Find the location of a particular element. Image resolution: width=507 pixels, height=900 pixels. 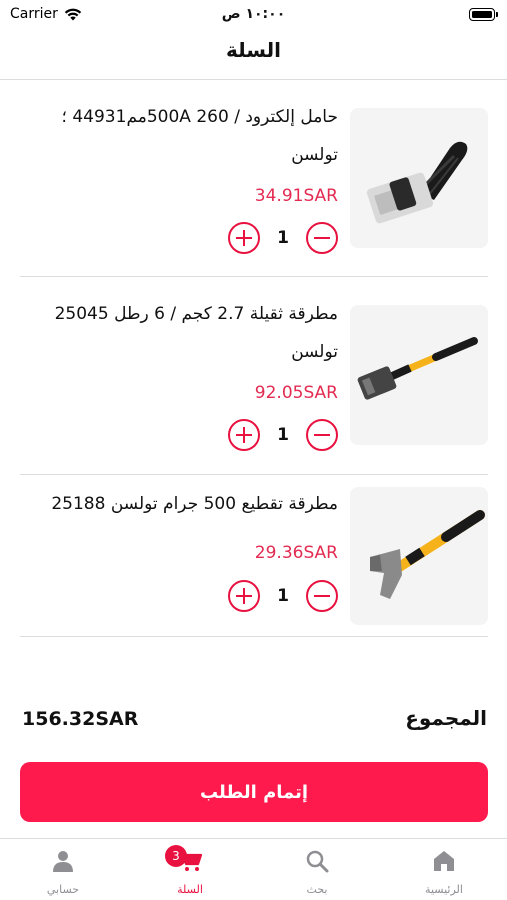

tab-home: الرئيسية is located at coordinates (444, 869).